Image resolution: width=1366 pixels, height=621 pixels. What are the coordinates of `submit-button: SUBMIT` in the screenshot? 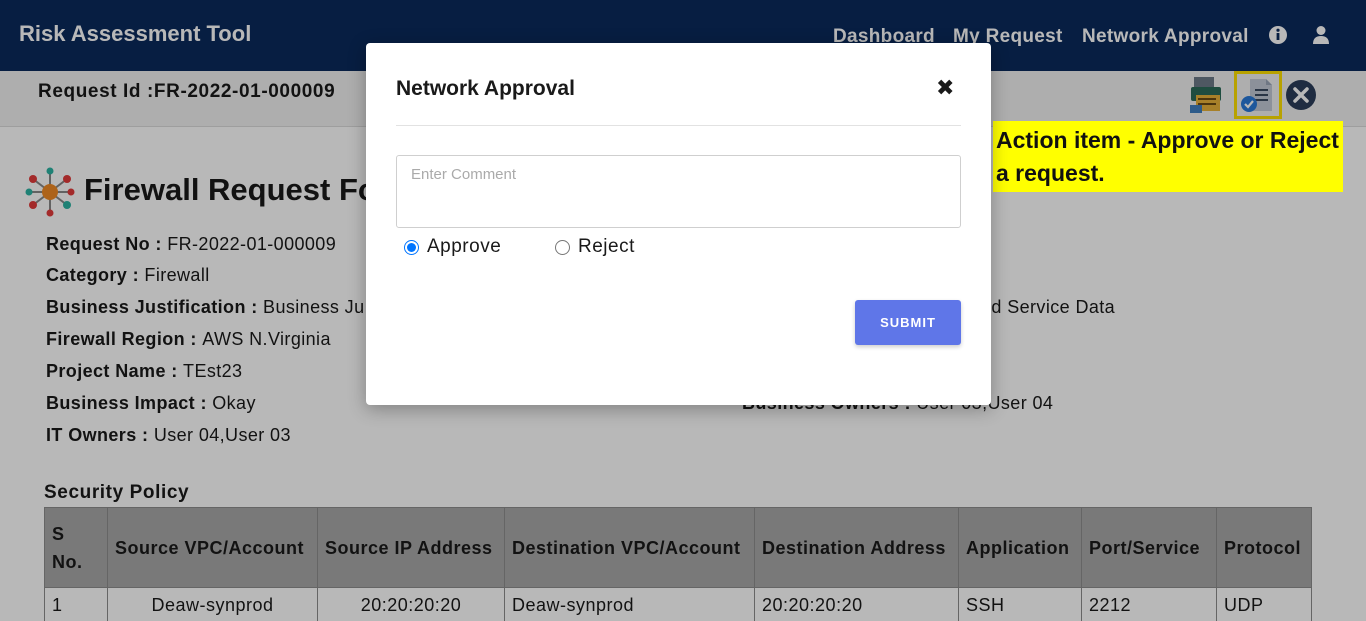 It's located at (908, 322).